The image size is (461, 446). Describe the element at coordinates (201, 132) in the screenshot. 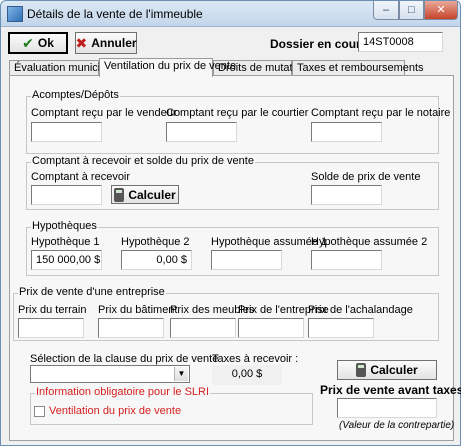

I see `courtier-field` at that location.